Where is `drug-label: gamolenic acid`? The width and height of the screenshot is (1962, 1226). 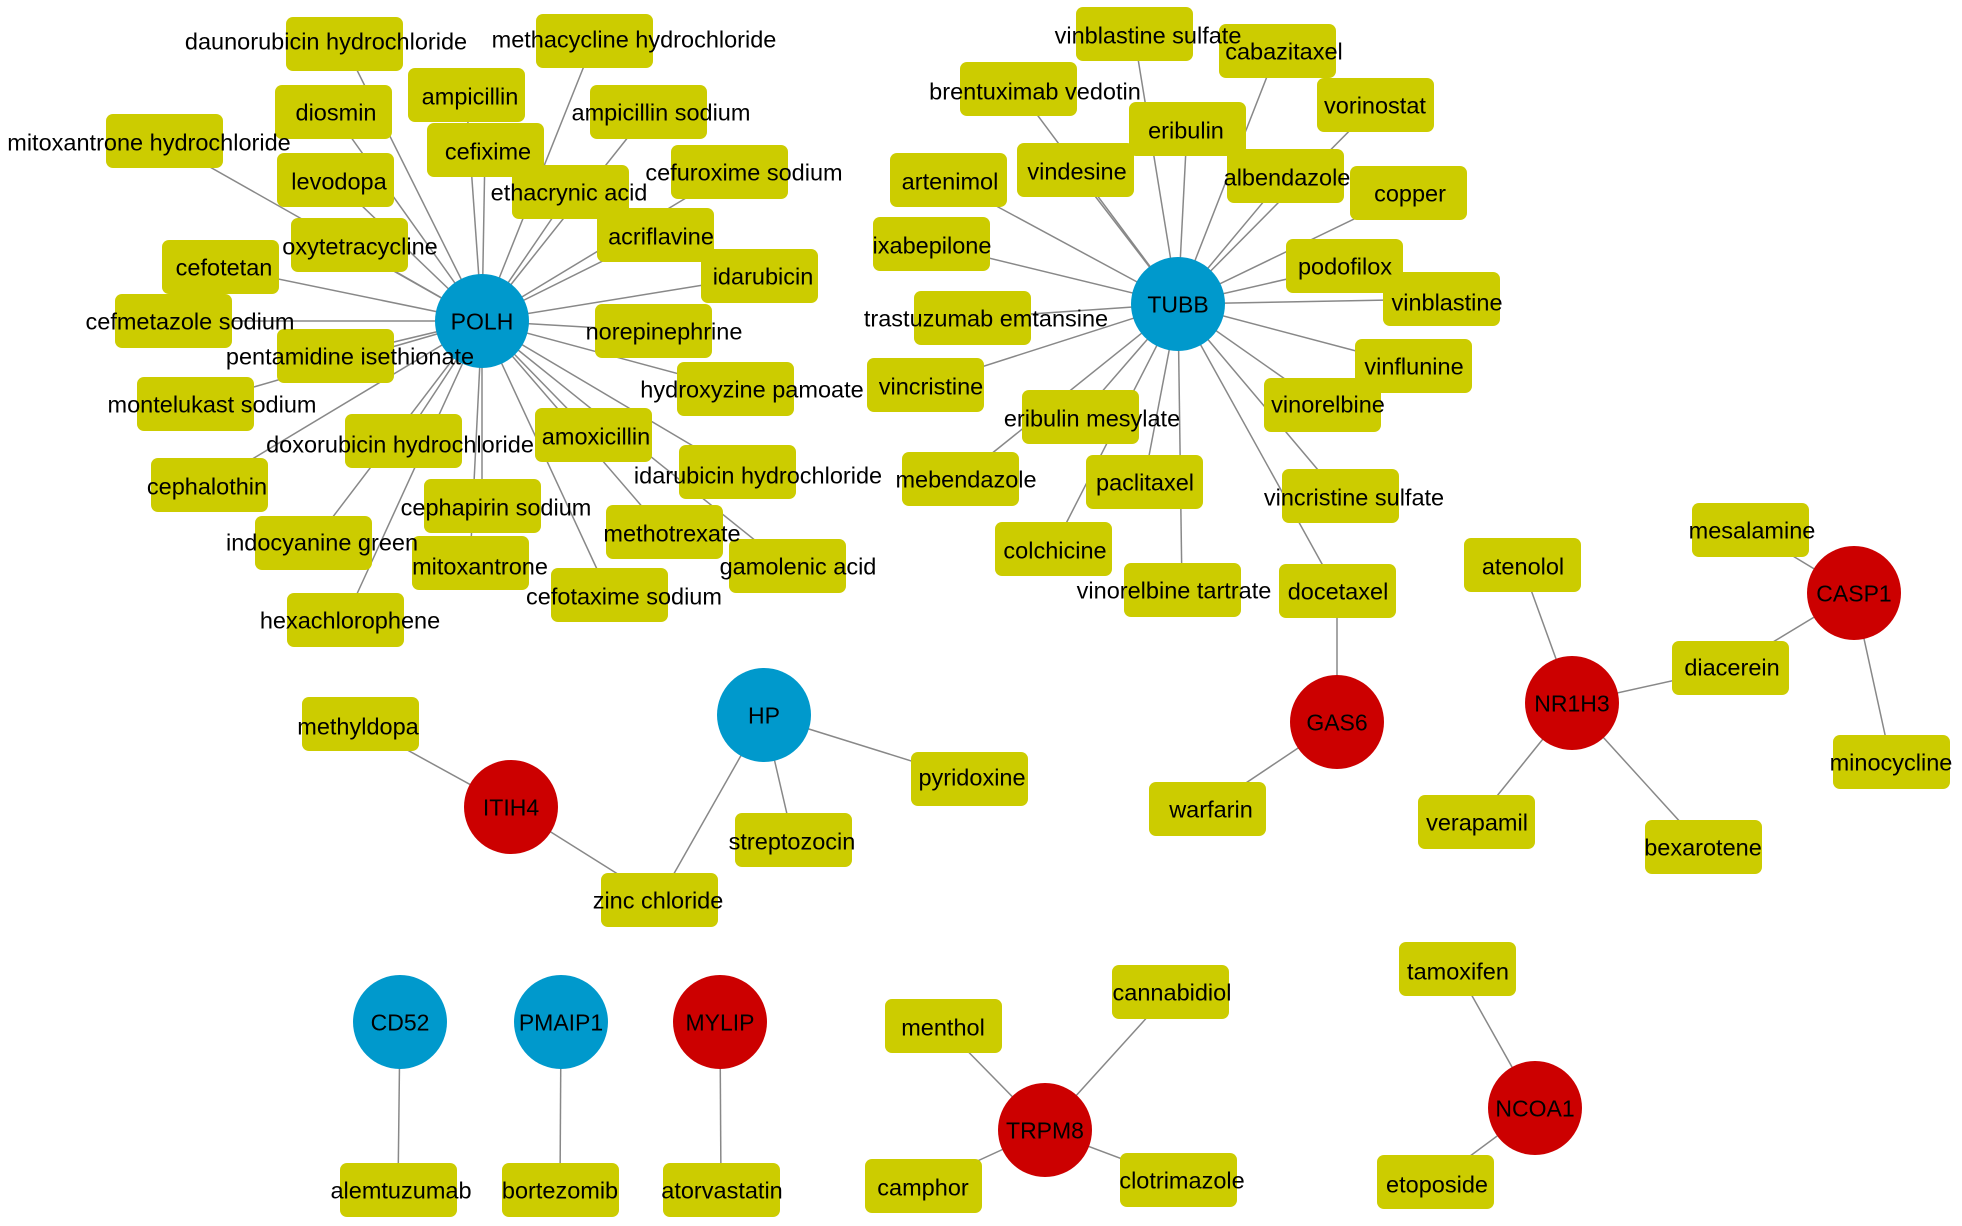 drug-label: gamolenic acid is located at coordinates (798, 566).